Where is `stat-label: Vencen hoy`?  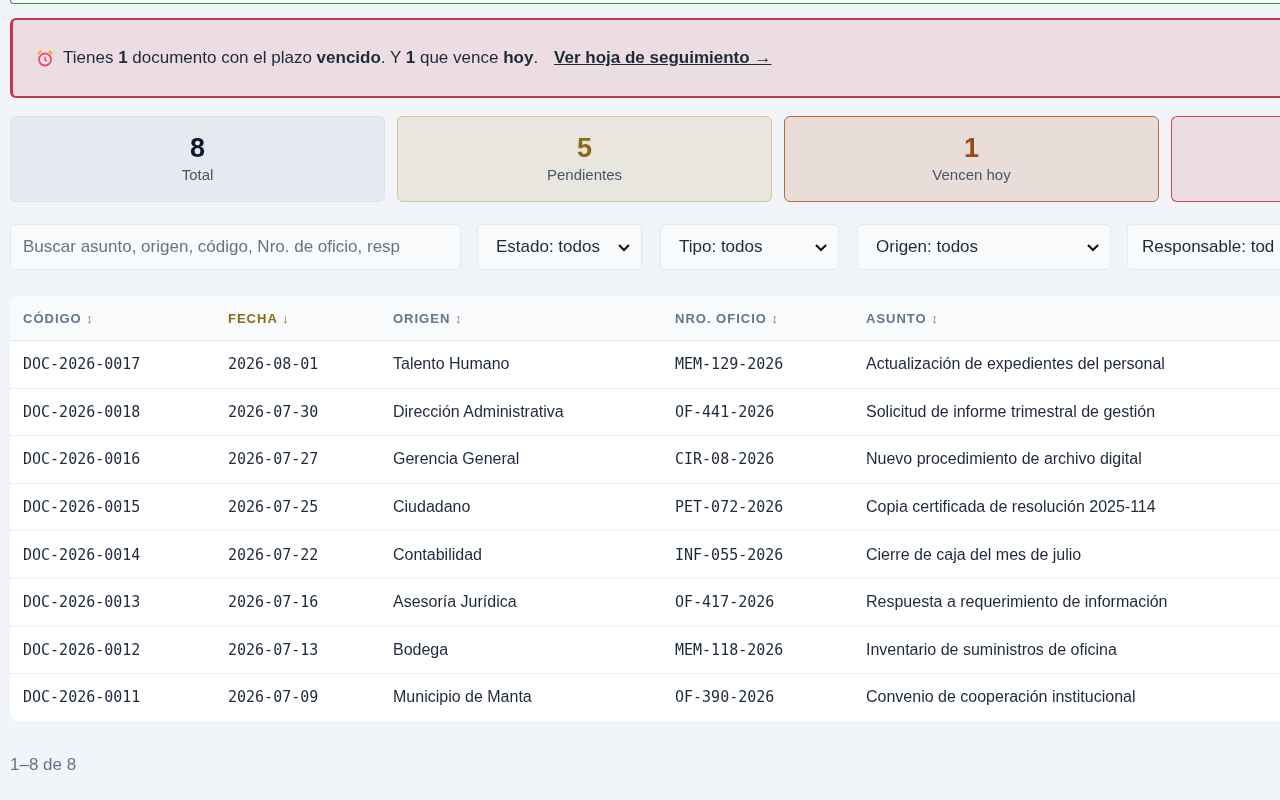
stat-label: Vencen hoy is located at coordinates (971, 174).